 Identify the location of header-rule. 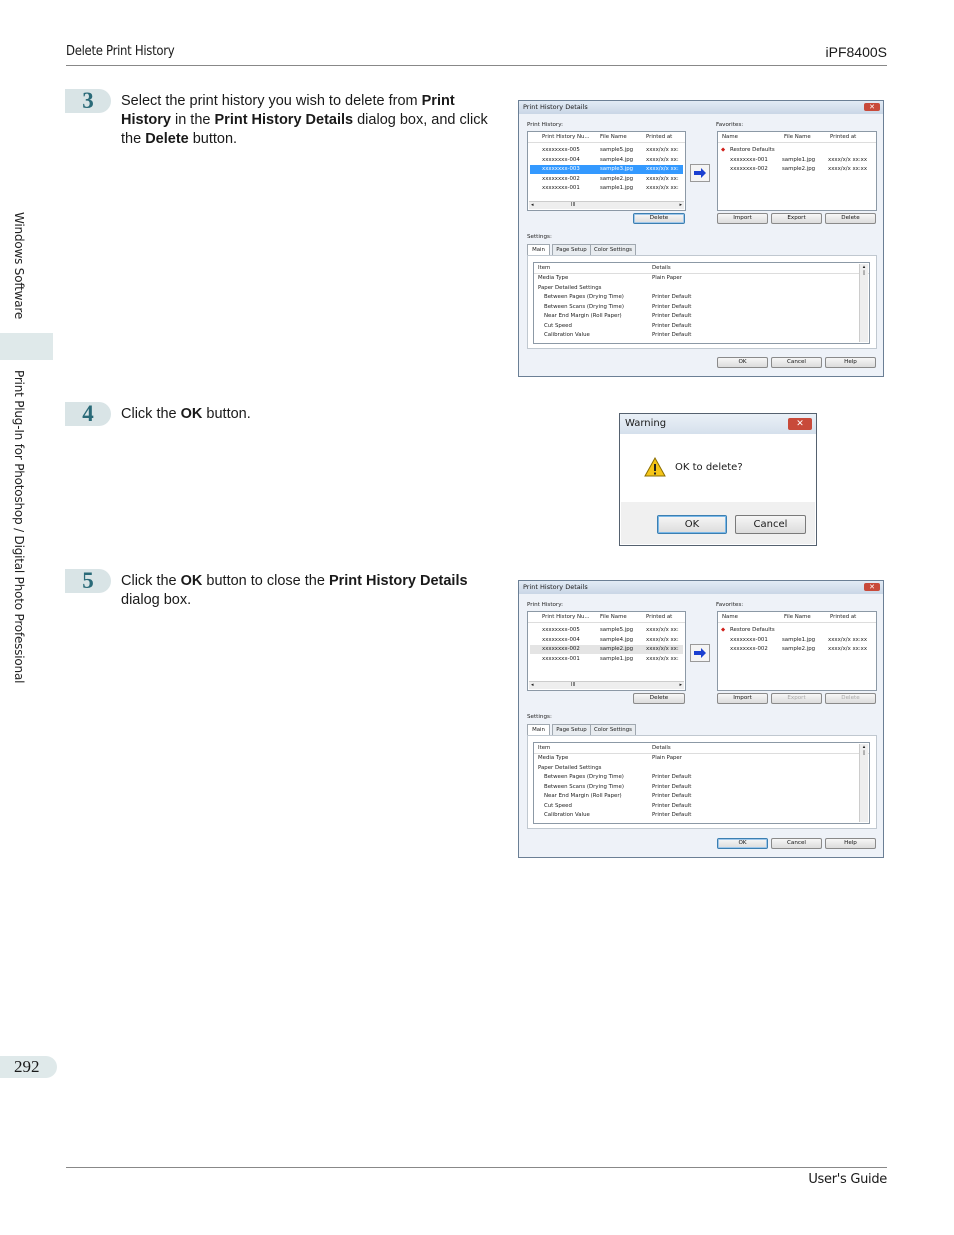
(476, 65).